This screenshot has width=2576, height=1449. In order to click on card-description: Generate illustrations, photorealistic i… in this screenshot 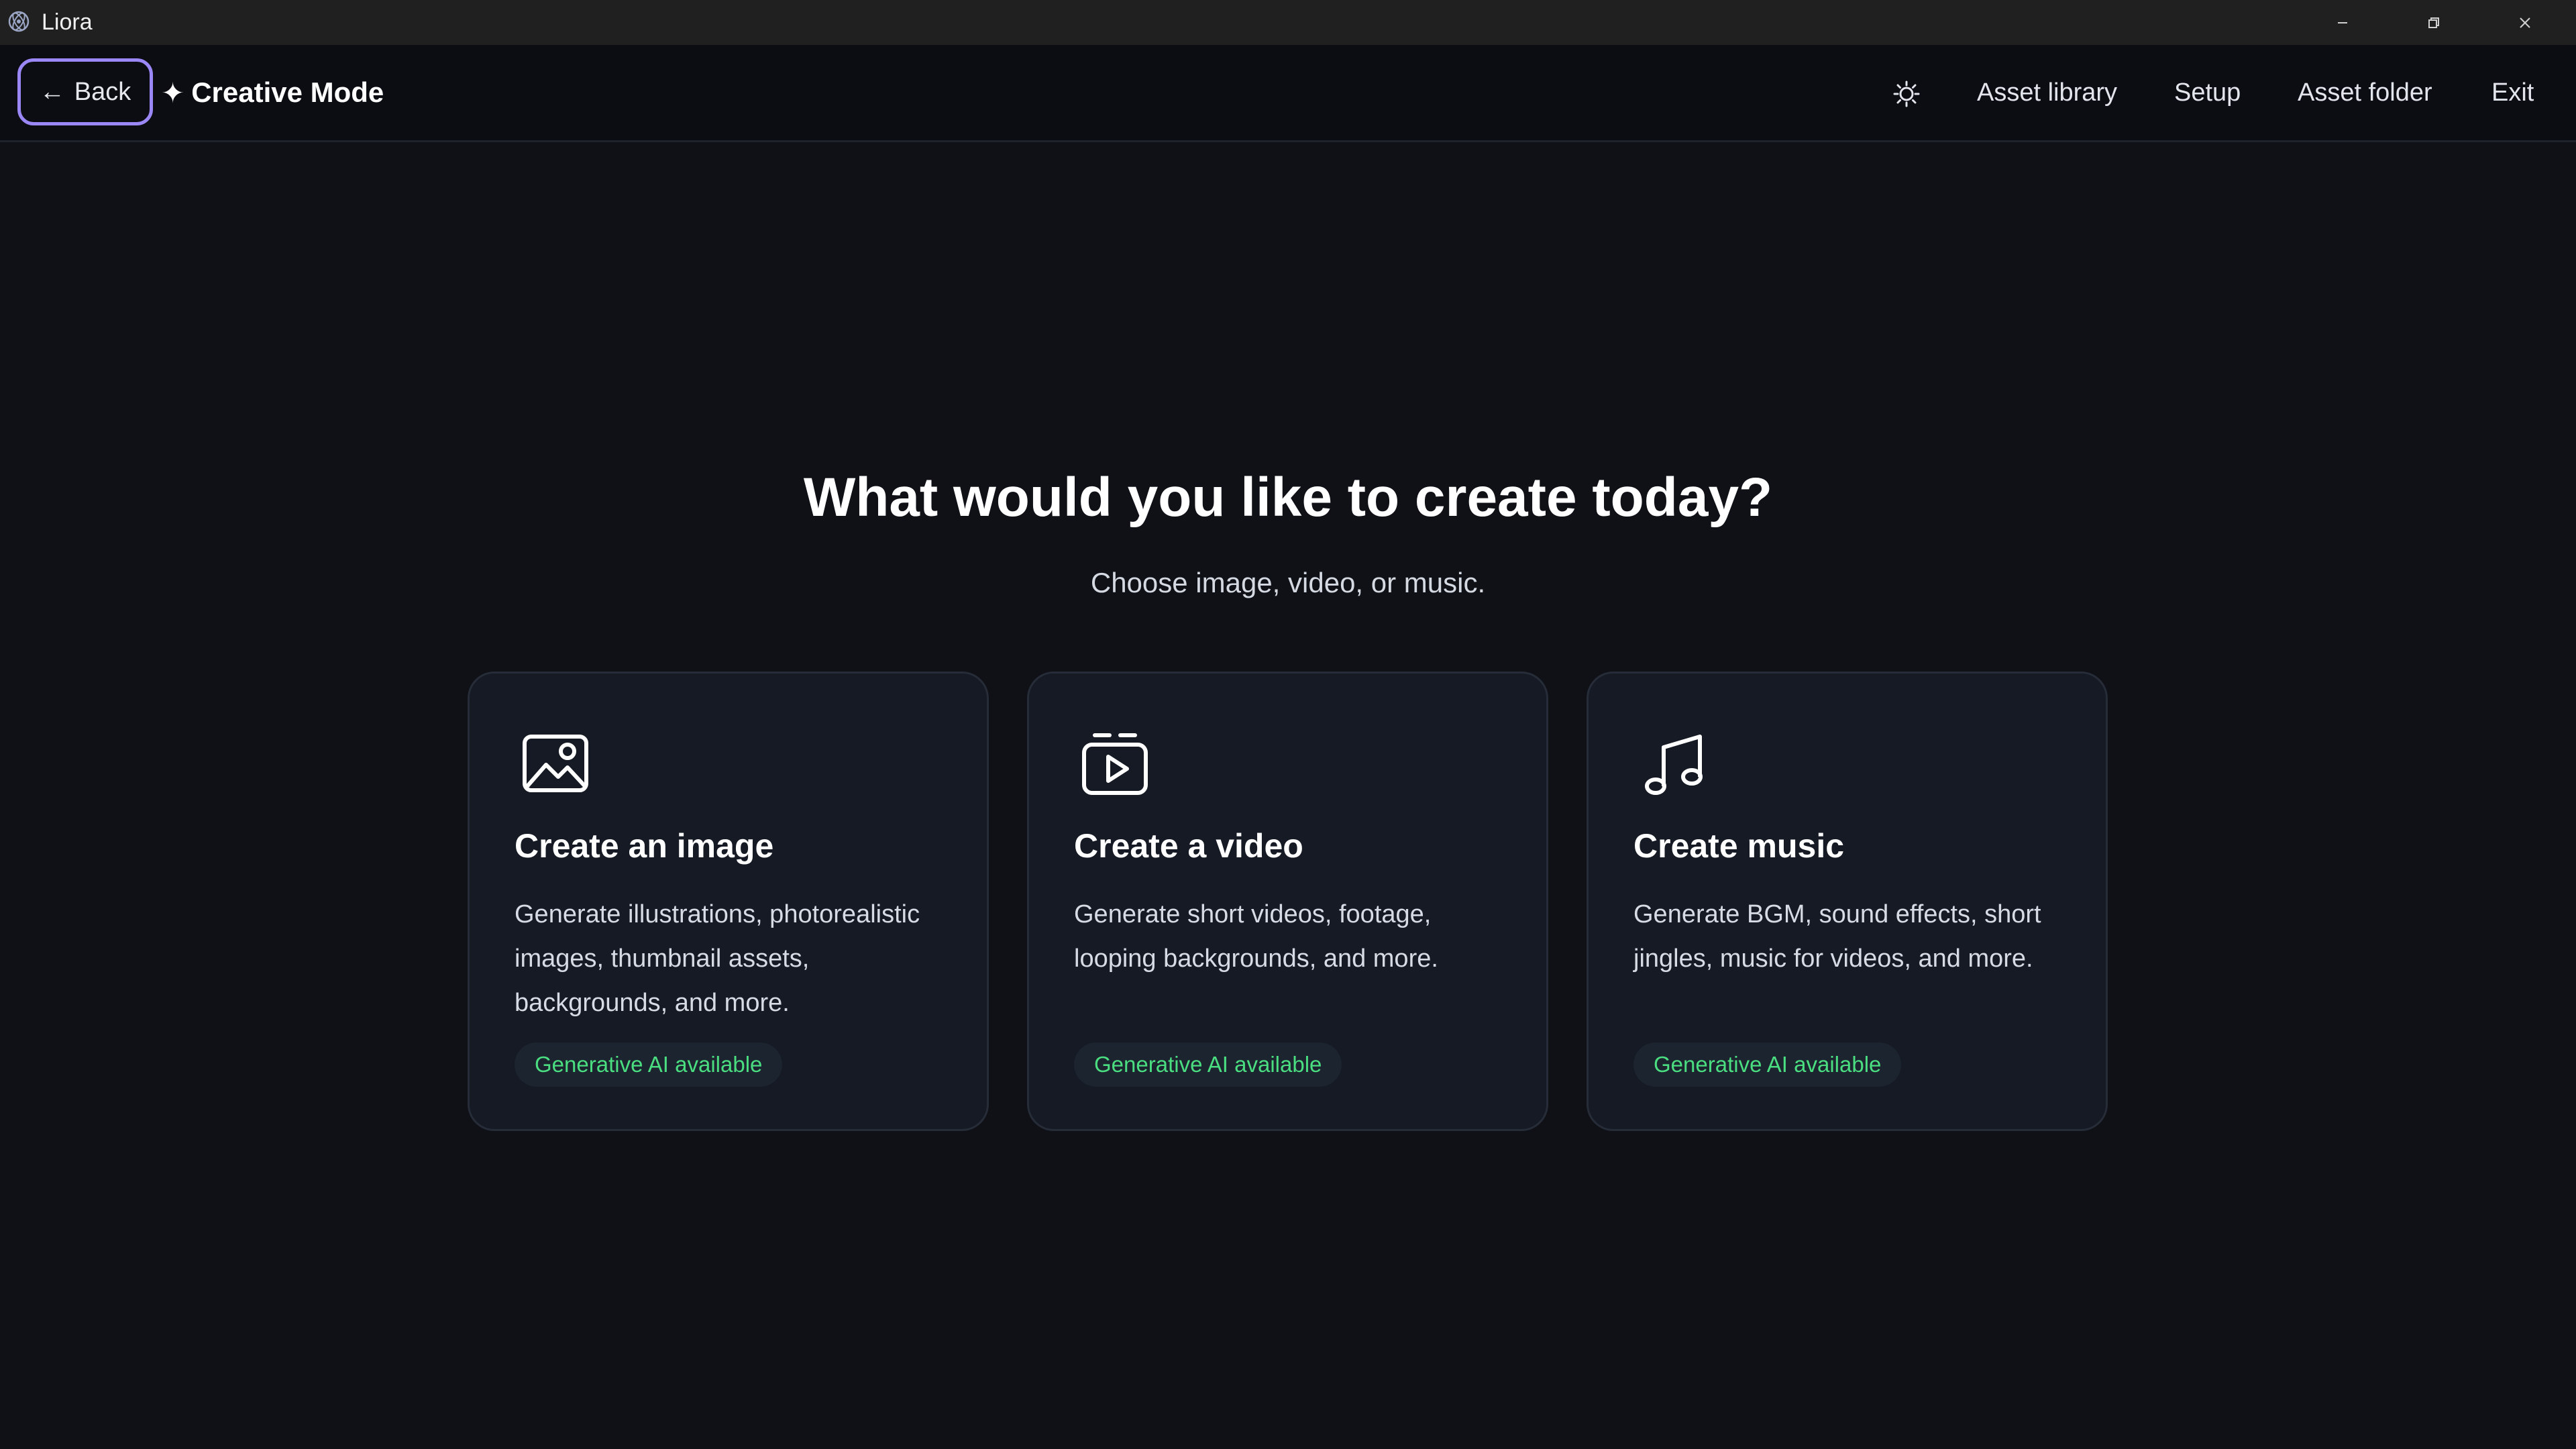, I will do `click(717, 958)`.